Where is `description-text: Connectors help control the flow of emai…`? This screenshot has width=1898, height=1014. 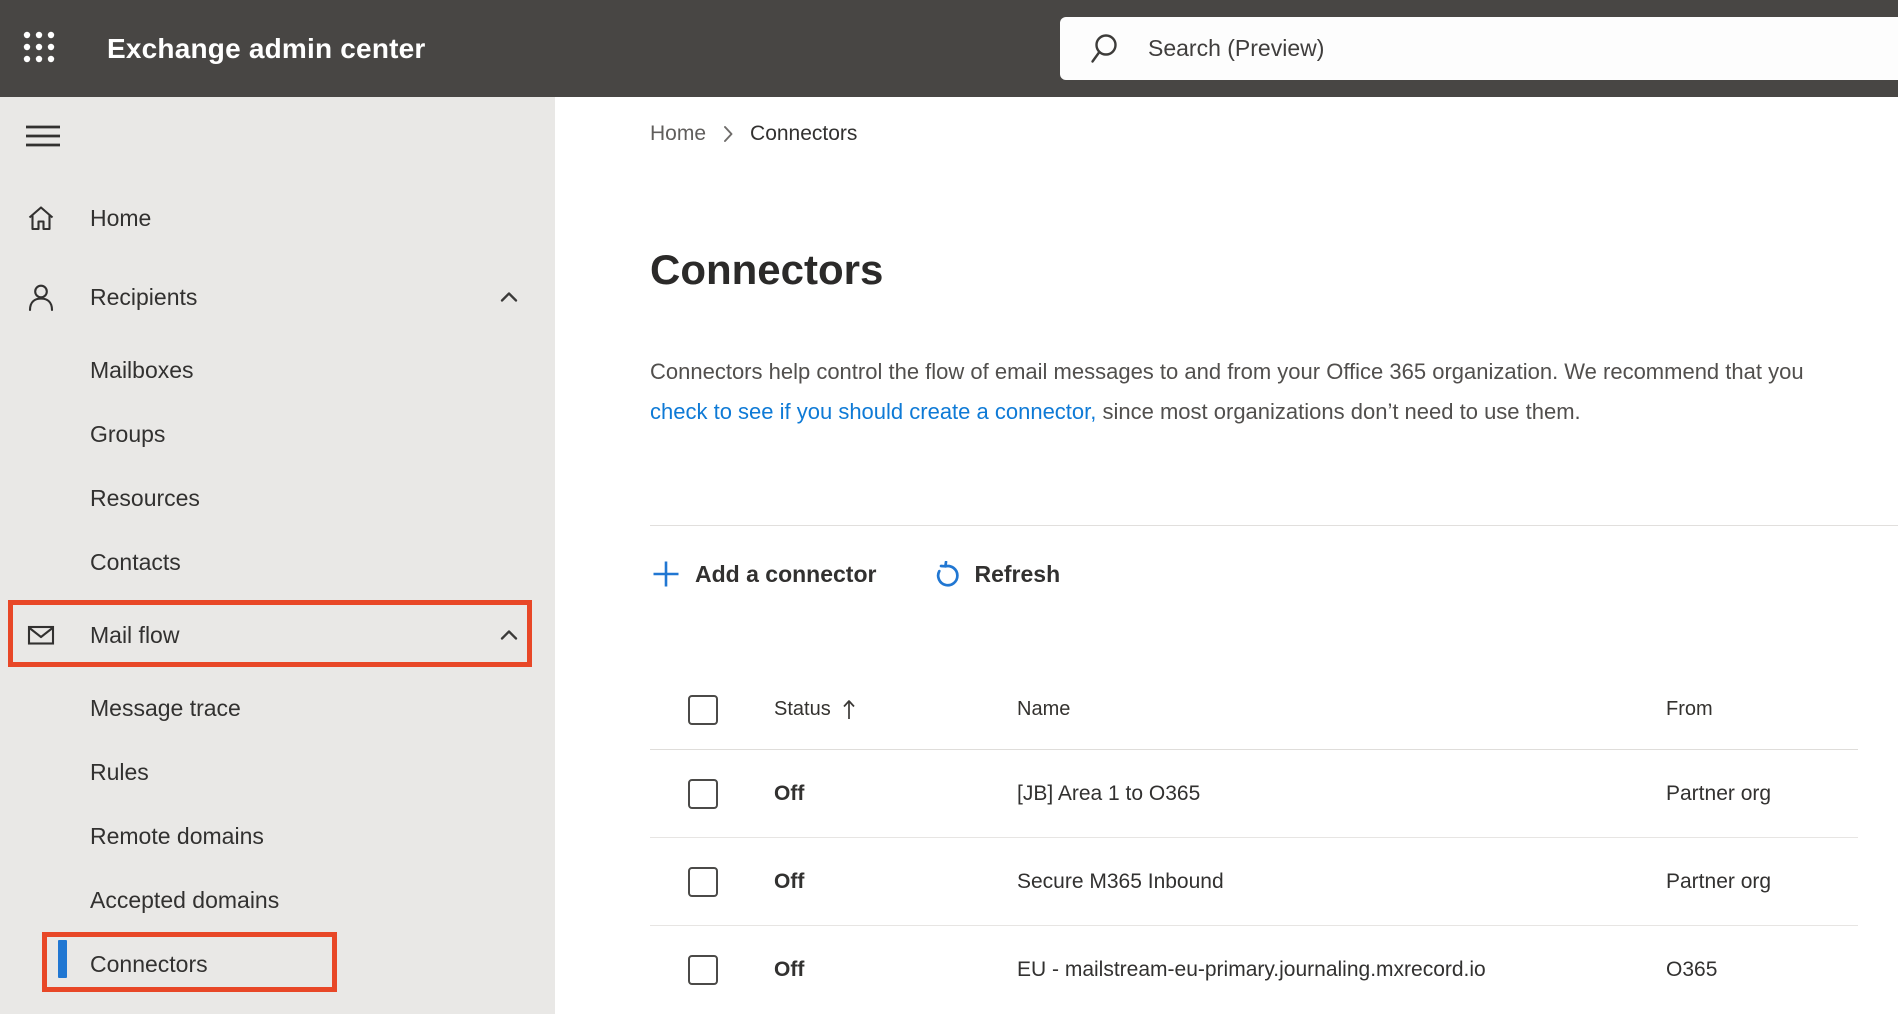 description-text: Connectors help control the flow of emai… is located at coordinates (1227, 371).